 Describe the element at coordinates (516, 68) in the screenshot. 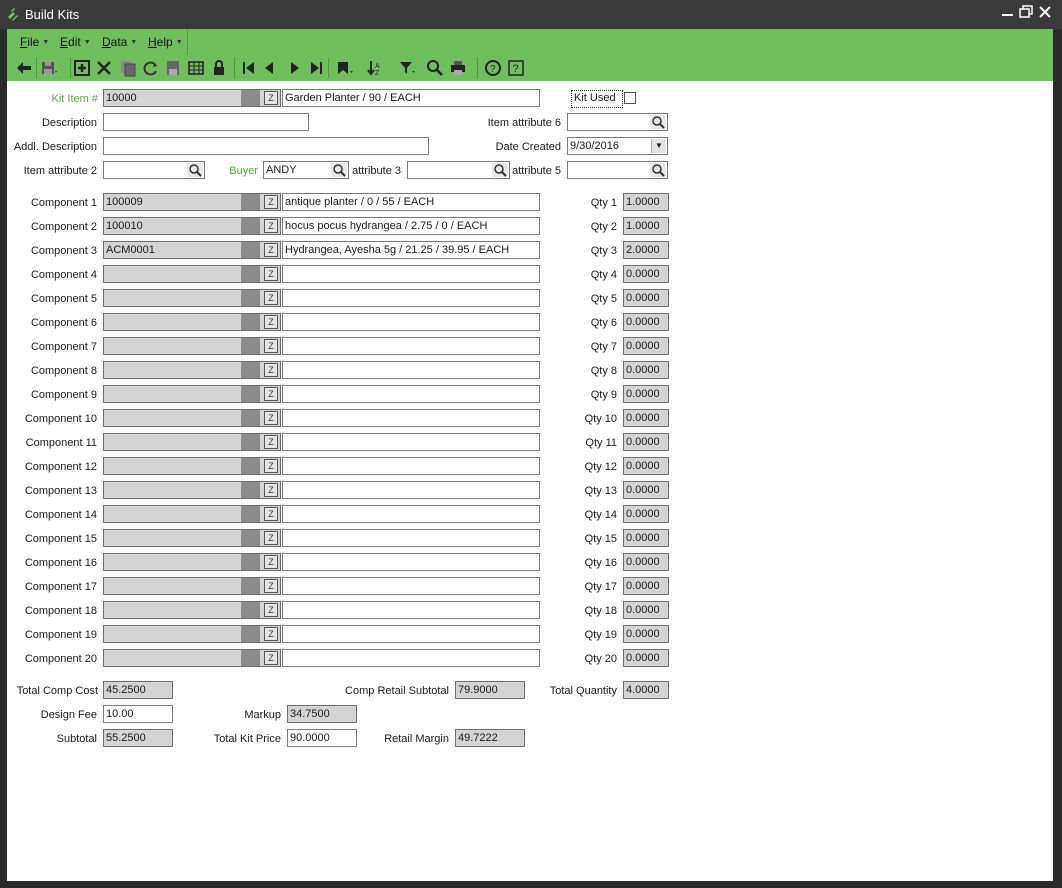

I see `help-icon: ?` at that location.